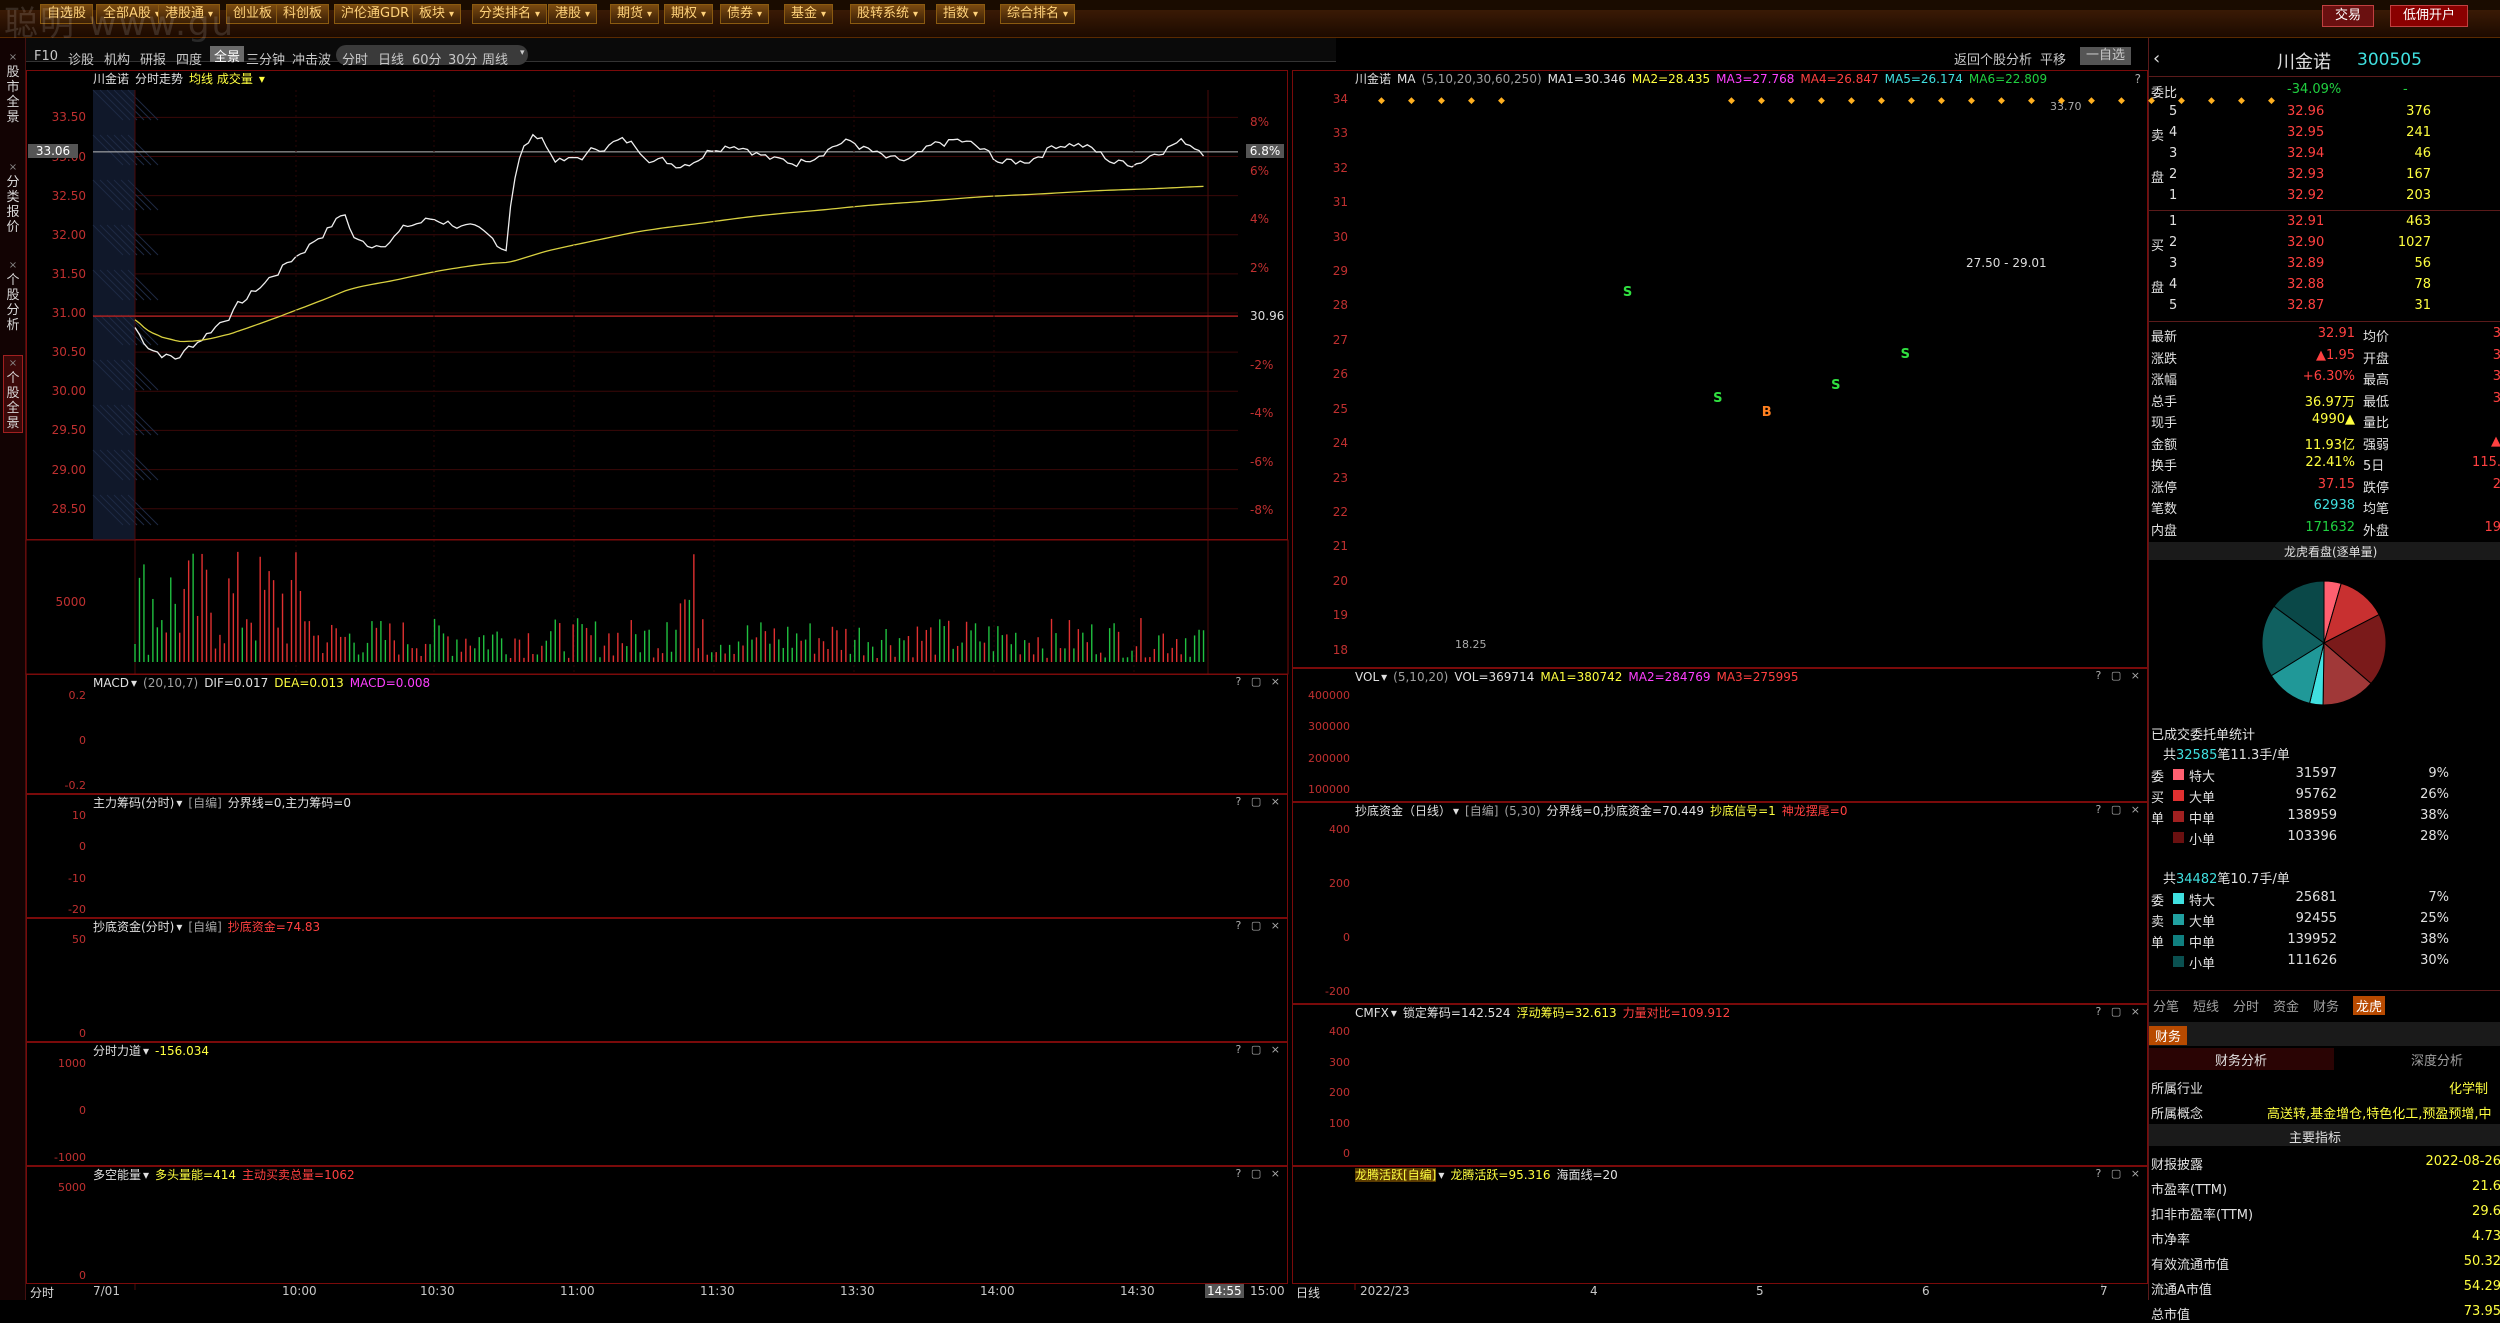 This screenshot has width=2500, height=1323. Describe the element at coordinates (227, 55) in the screenshot. I see `subbar-item-5: 全景` at that location.